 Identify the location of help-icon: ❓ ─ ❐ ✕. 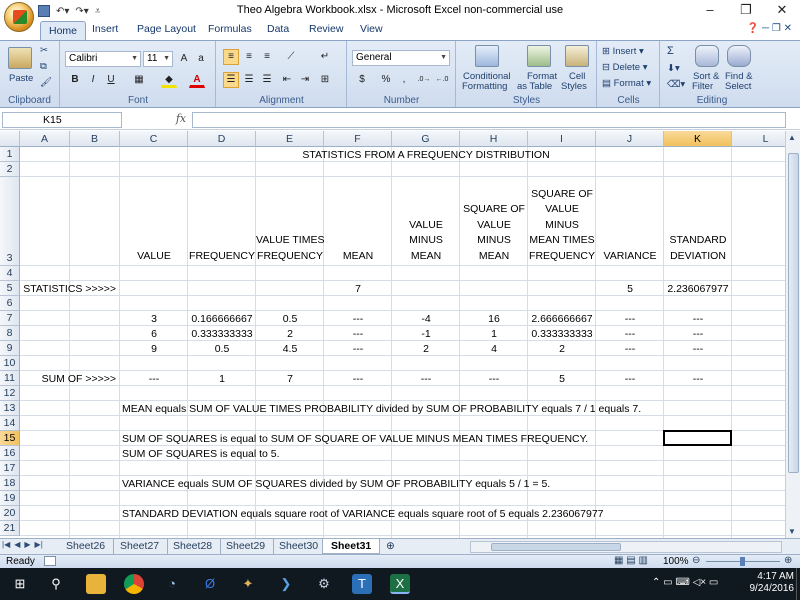
(769, 28).